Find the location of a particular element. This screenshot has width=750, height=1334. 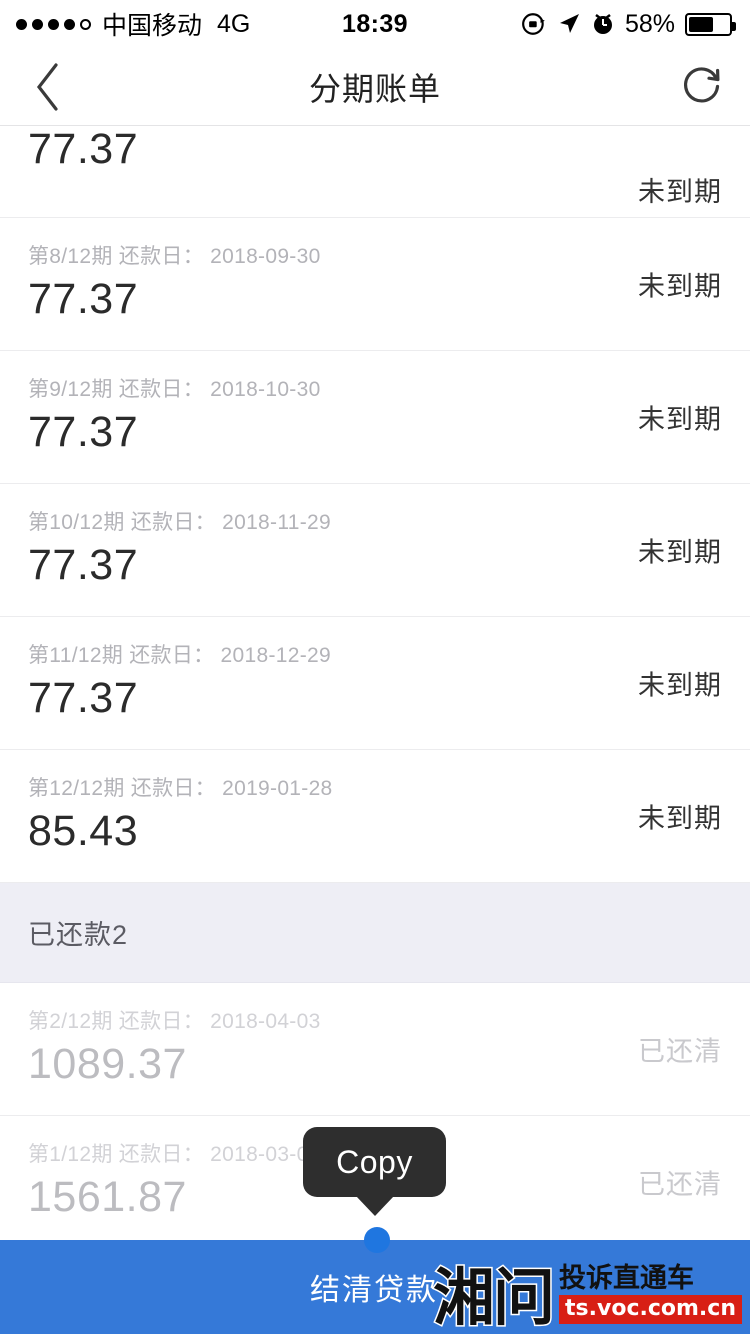

page-title: 分期账单 is located at coordinates (374, 88).